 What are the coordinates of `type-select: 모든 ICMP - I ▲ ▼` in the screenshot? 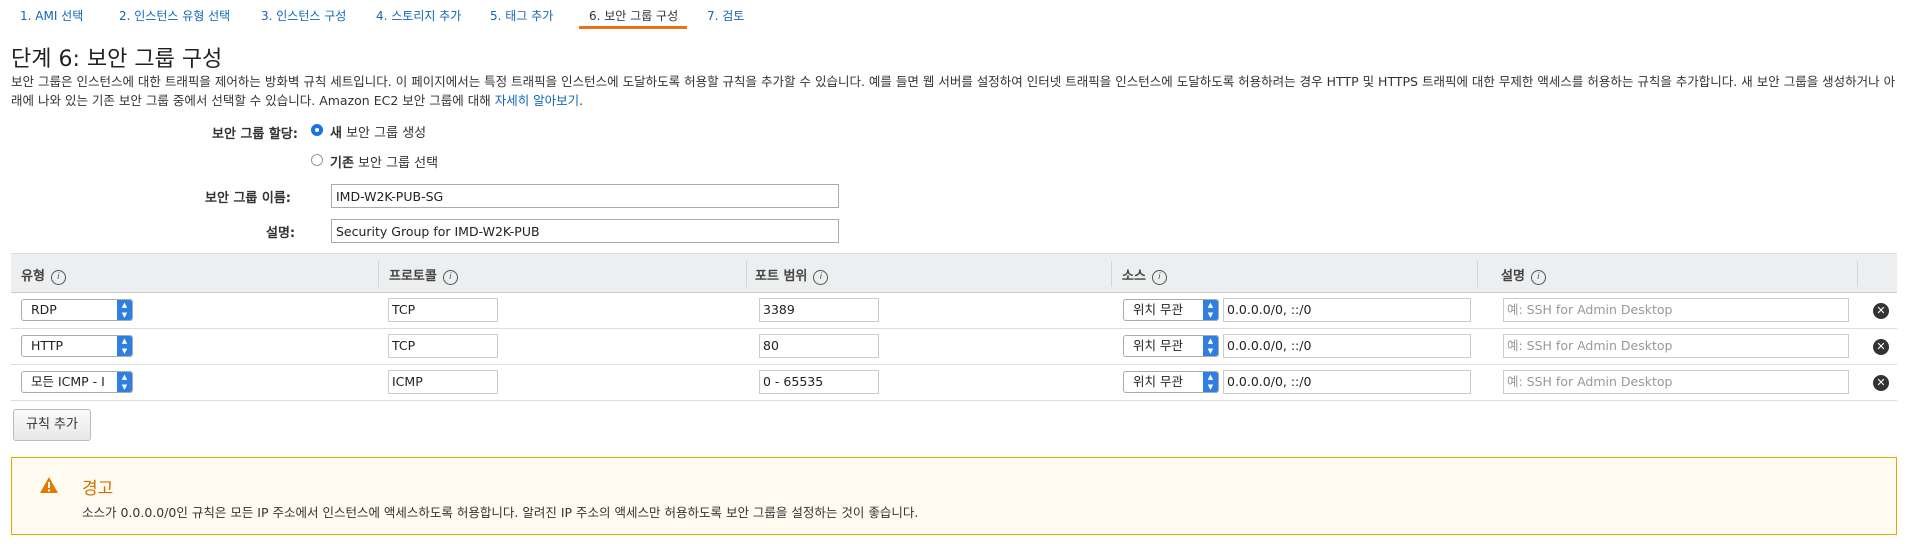 It's located at (77, 382).